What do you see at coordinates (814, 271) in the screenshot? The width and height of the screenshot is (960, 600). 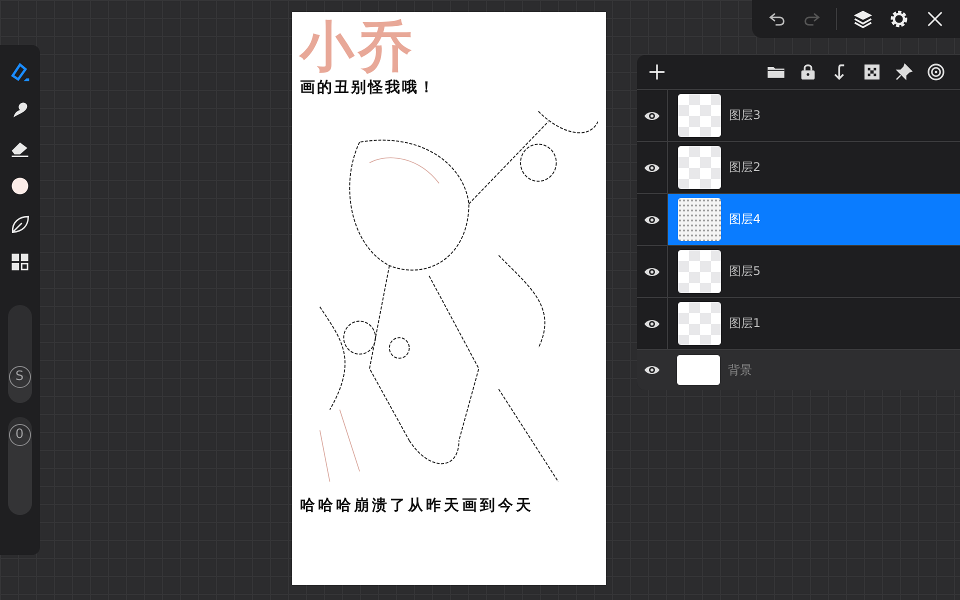 I see `layer-item: 图层5` at bounding box center [814, 271].